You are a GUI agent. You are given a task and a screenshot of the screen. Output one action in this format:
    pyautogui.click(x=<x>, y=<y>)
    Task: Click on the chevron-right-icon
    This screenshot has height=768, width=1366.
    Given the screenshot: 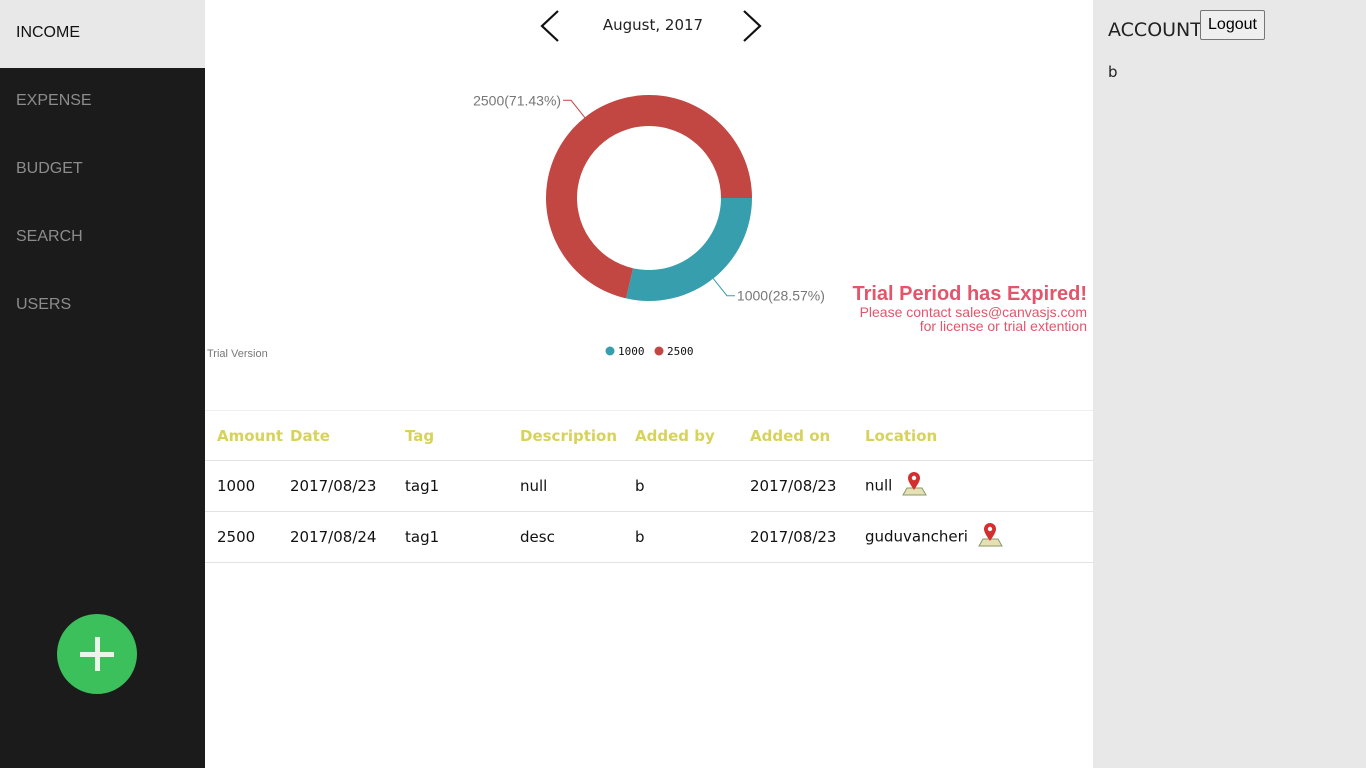 What is the action you would take?
    pyautogui.click(x=752, y=26)
    